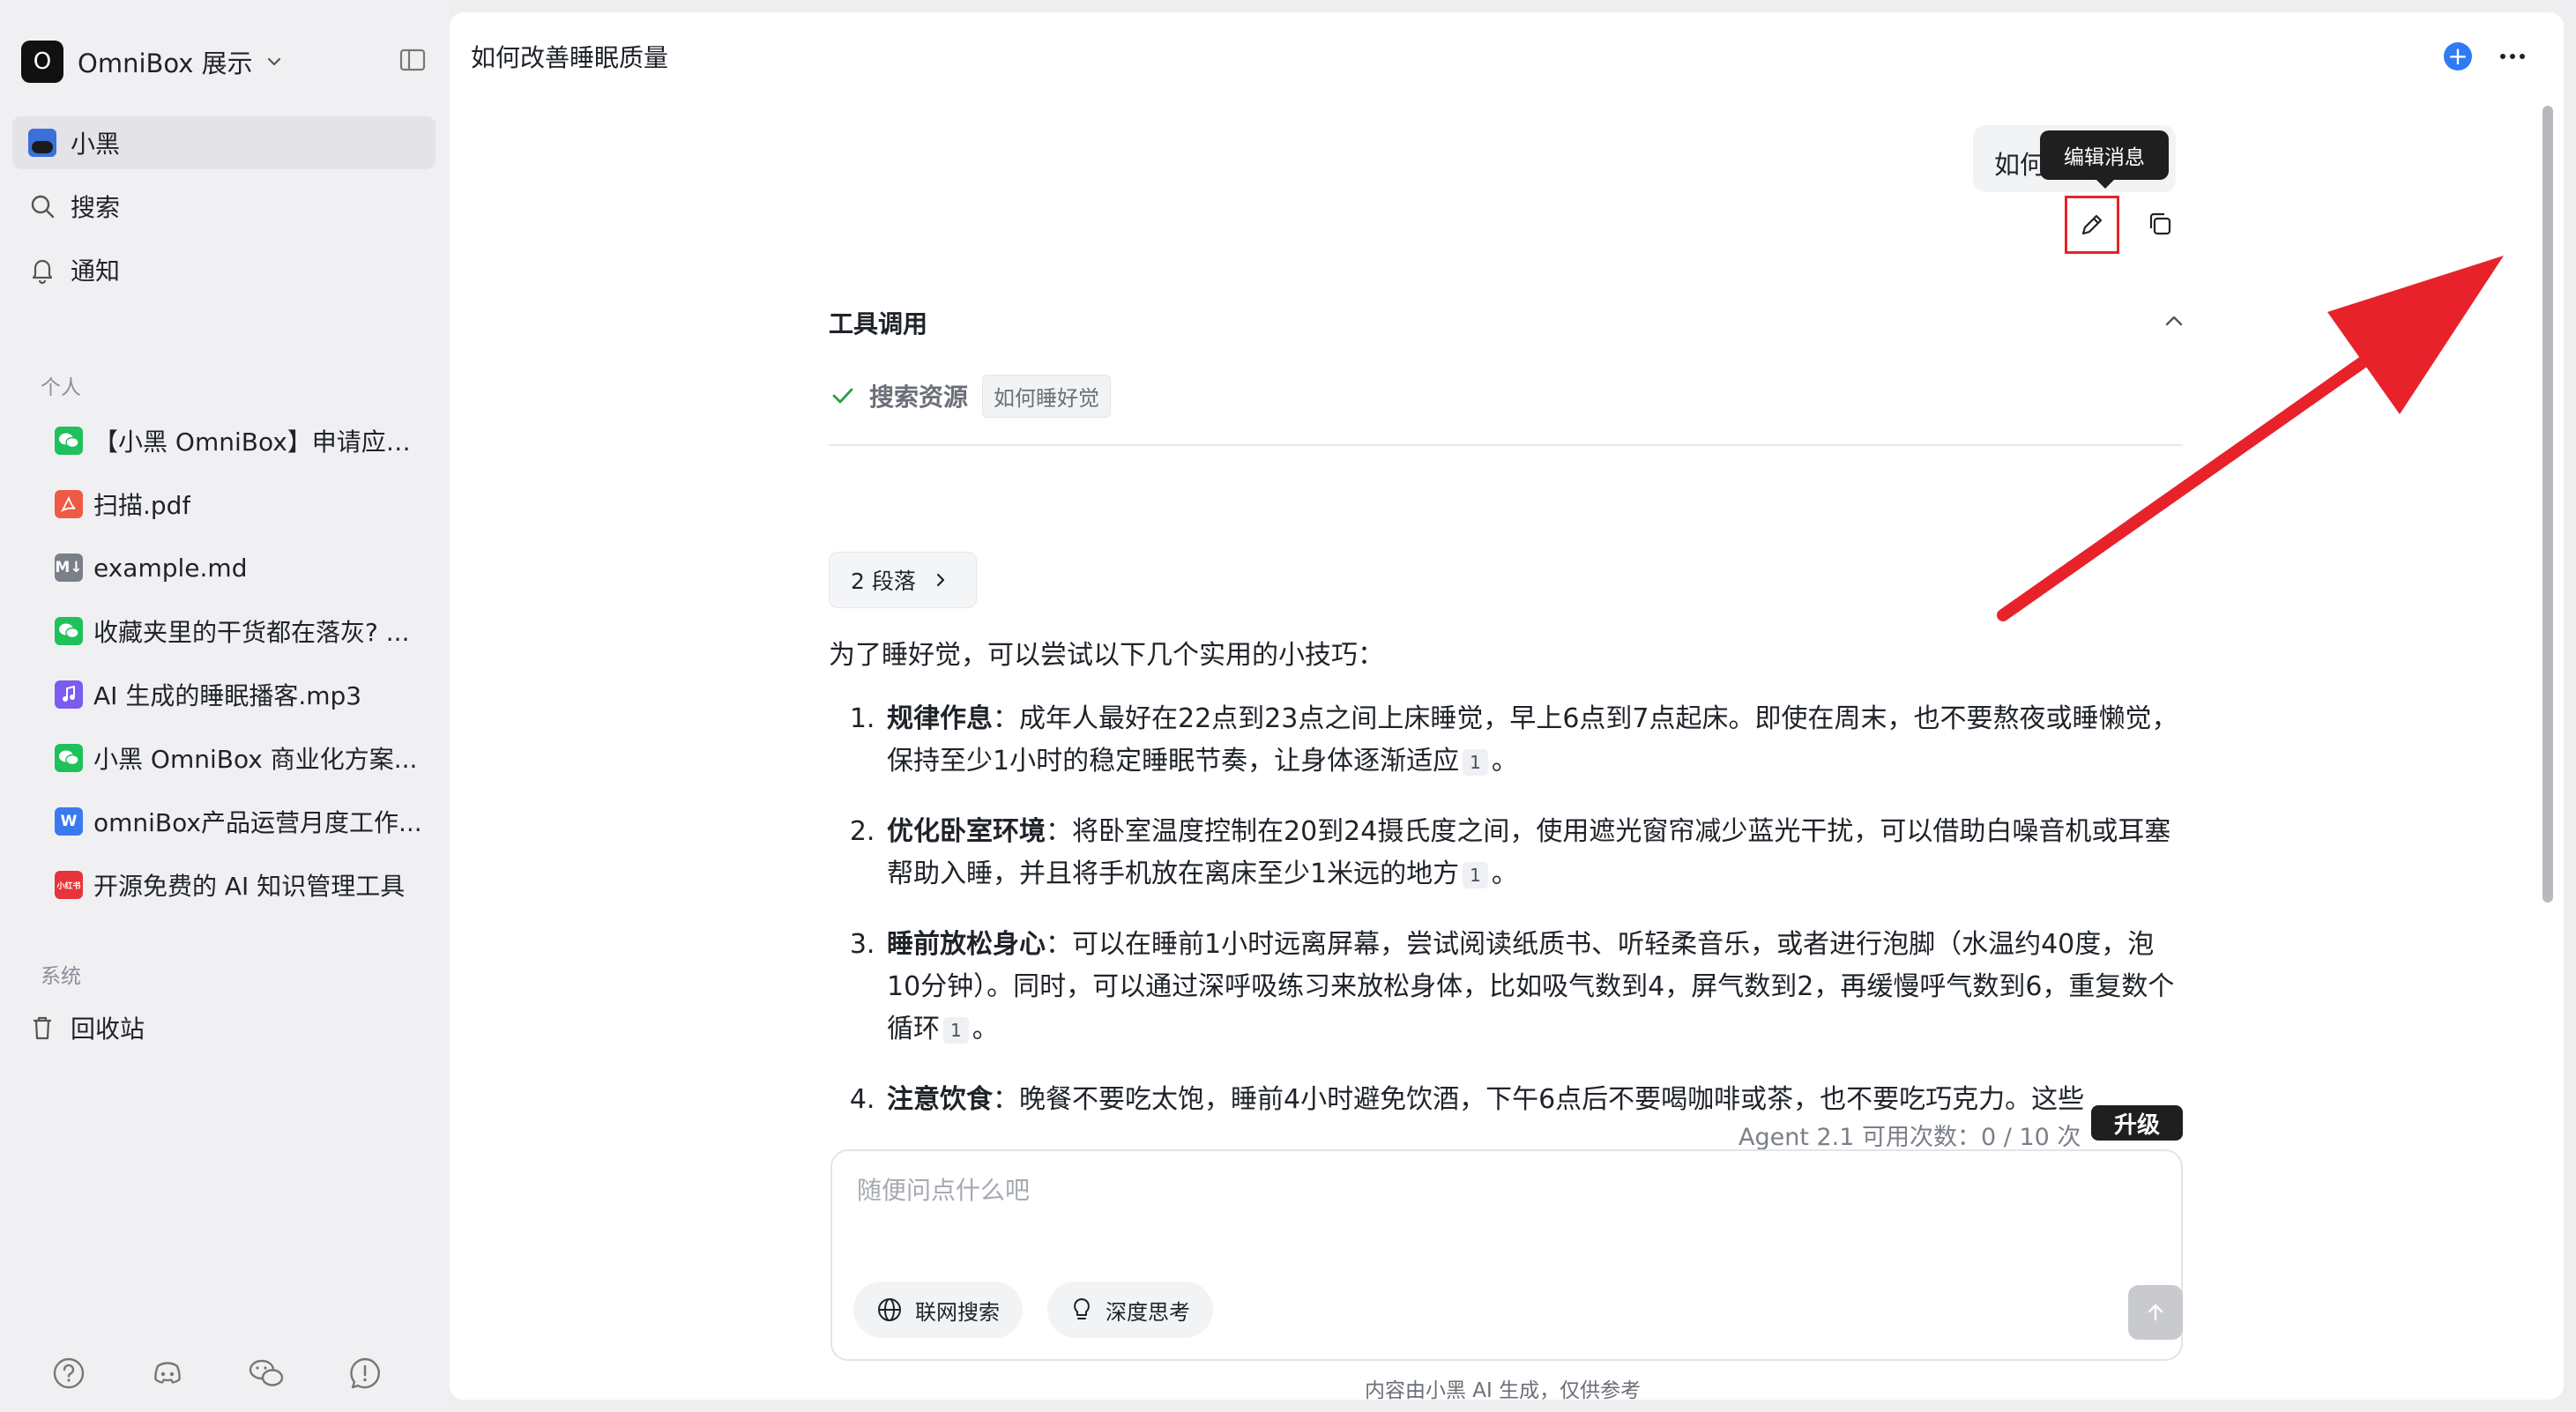 This screenshot has height=1412, width=2576. What do you see at coordinates (1148, 1312) in the screenshot?
I see `deep-think-label: 深度思考` at bounding box center [1148, 1312].